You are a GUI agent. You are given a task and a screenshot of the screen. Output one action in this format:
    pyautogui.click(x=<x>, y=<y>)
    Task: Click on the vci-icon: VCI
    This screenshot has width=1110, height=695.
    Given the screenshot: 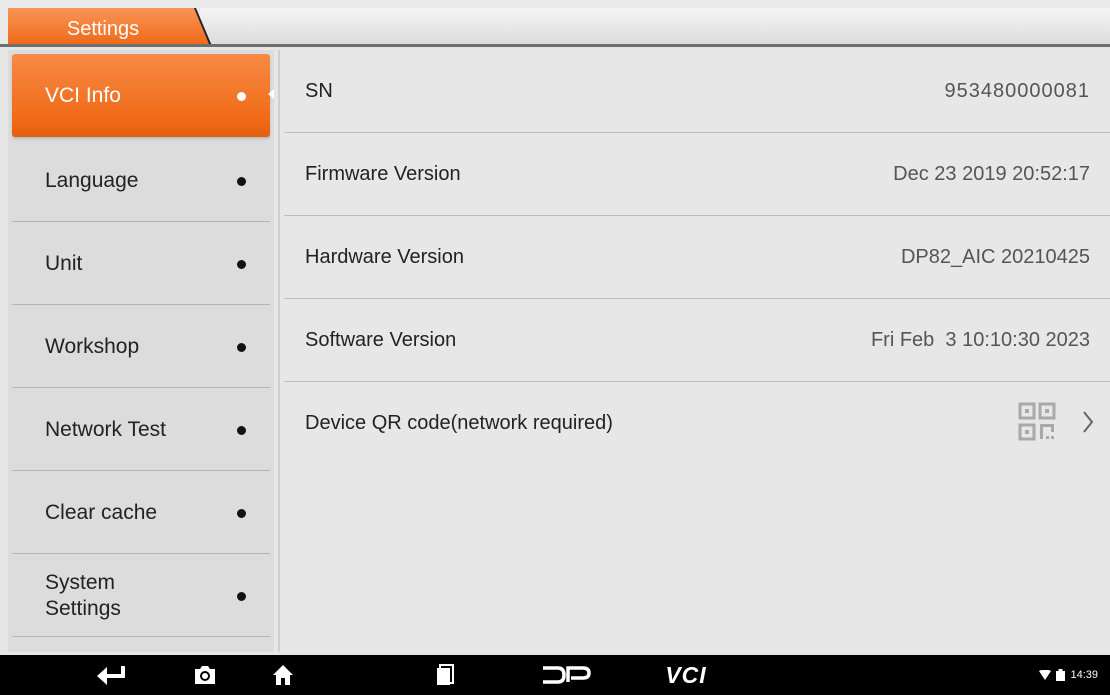 What is the action you would take?
    pyautogui.click(x=686, y=674)
    